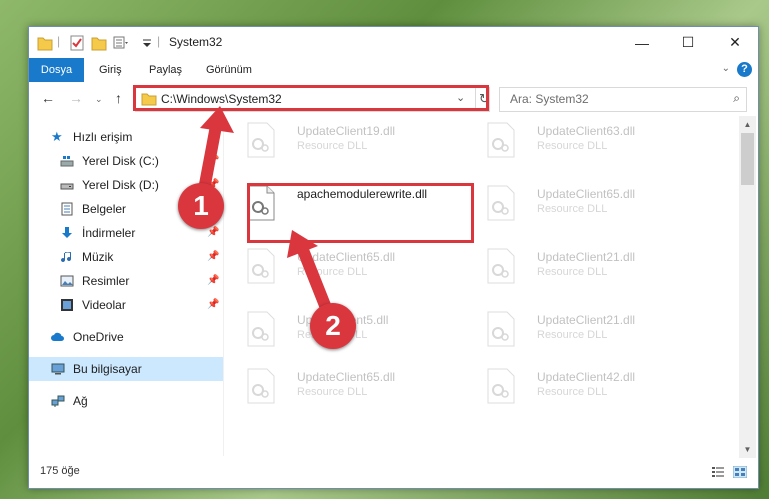  What do you see at coordinates (333, 326) in the screenshot?
I see `step-2-badge: 2` at bounding box center [333, 326].